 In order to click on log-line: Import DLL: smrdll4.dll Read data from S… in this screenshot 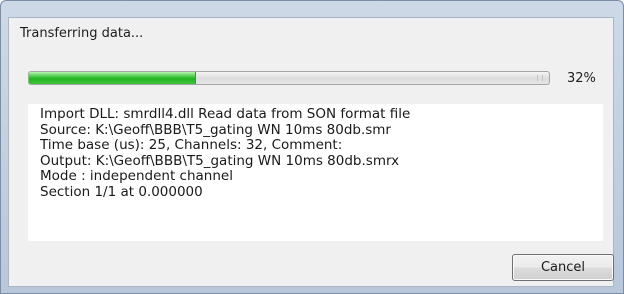, I will do `click(225, 114)`.